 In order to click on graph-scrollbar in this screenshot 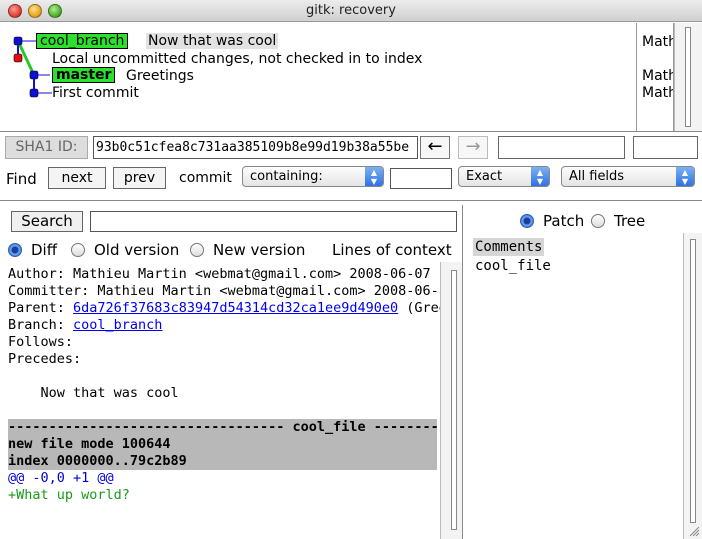, I will do `click(688, 77)`.